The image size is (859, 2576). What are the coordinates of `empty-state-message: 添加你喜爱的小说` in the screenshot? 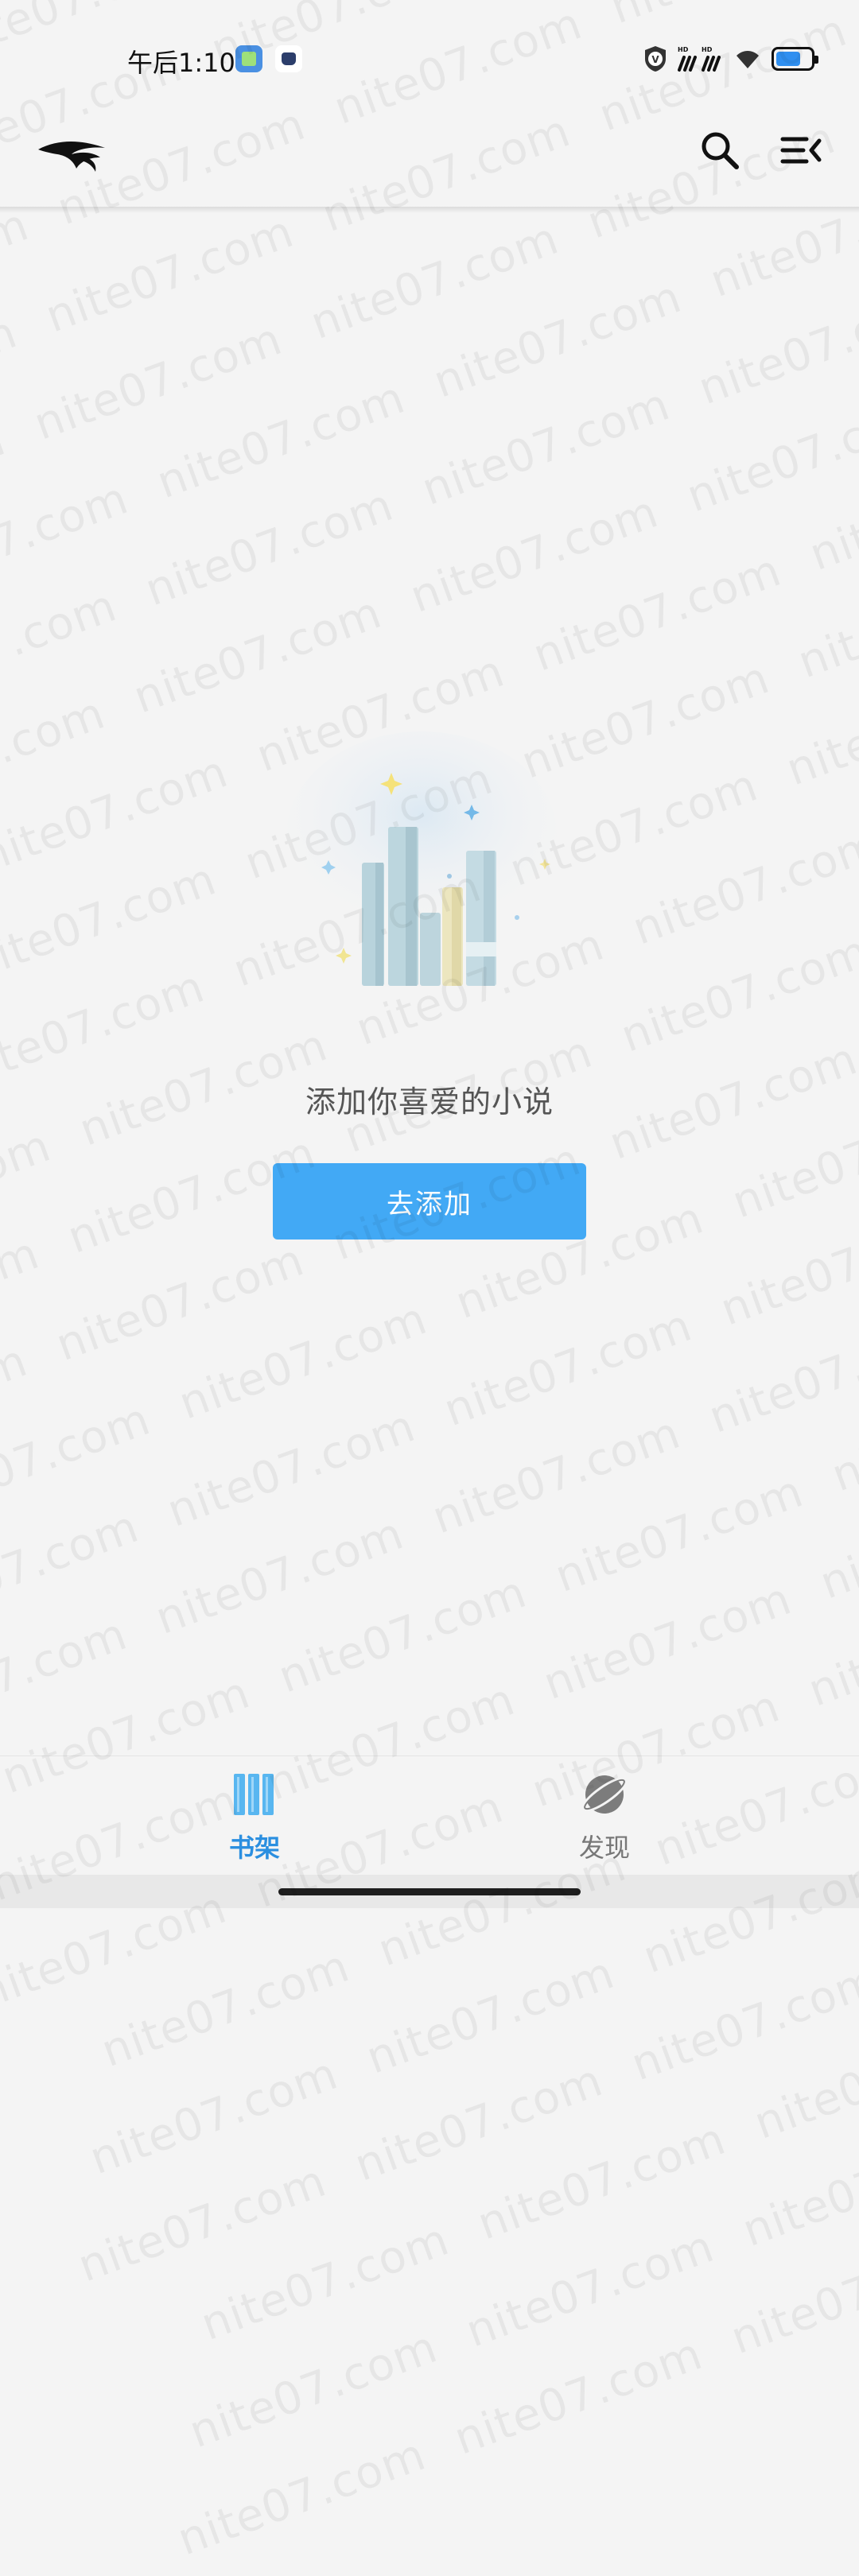 It's located at (429, 1101).